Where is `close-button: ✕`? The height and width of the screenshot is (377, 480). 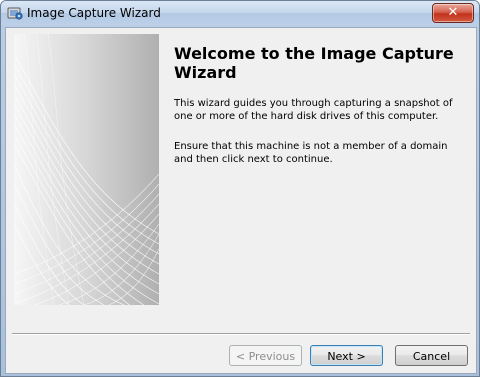
close-button: ✕ is located at coordinates (453, 13).